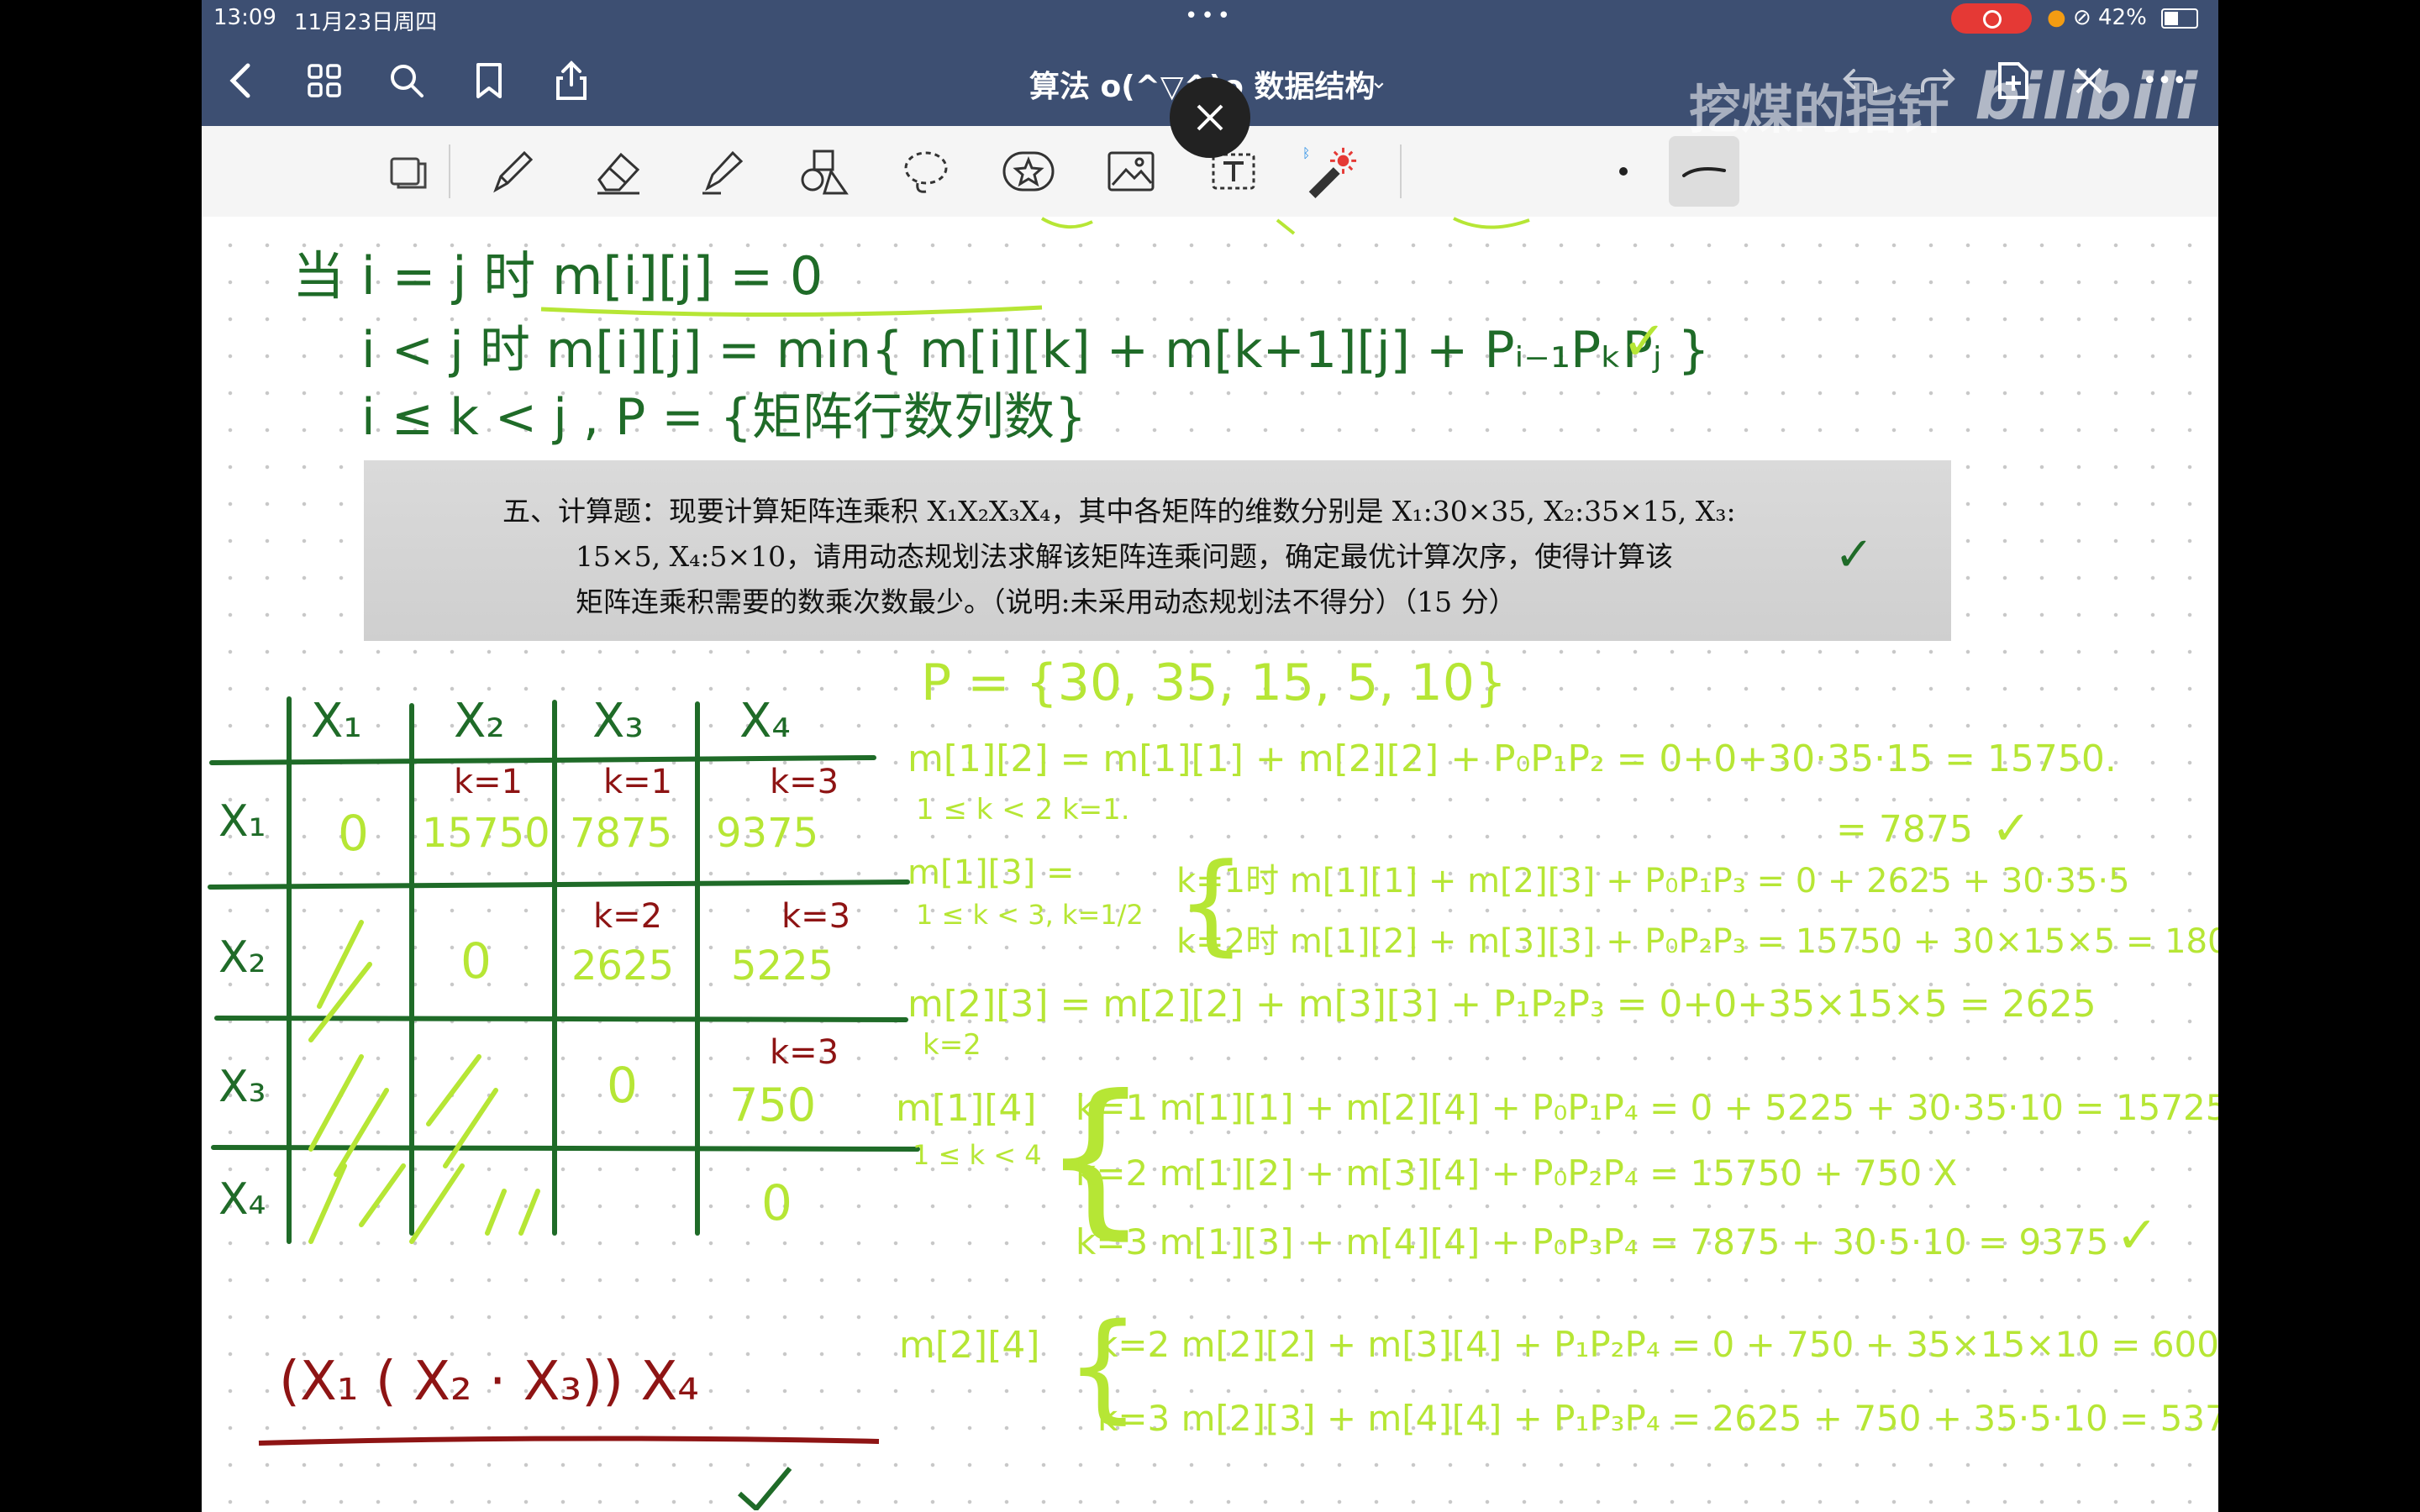 This screenshot has height=1512, width=2420. Describe the element at coordinates (782, 966) in the screenshot. I see `cell-m24: 5225` at that location.